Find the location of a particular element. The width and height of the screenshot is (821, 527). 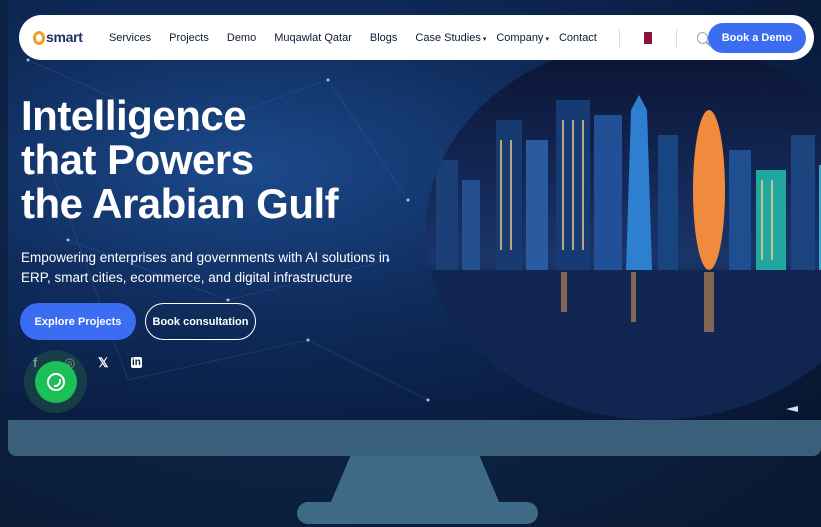

nav-item-contact: Contact is located at coordinates (578, 38).